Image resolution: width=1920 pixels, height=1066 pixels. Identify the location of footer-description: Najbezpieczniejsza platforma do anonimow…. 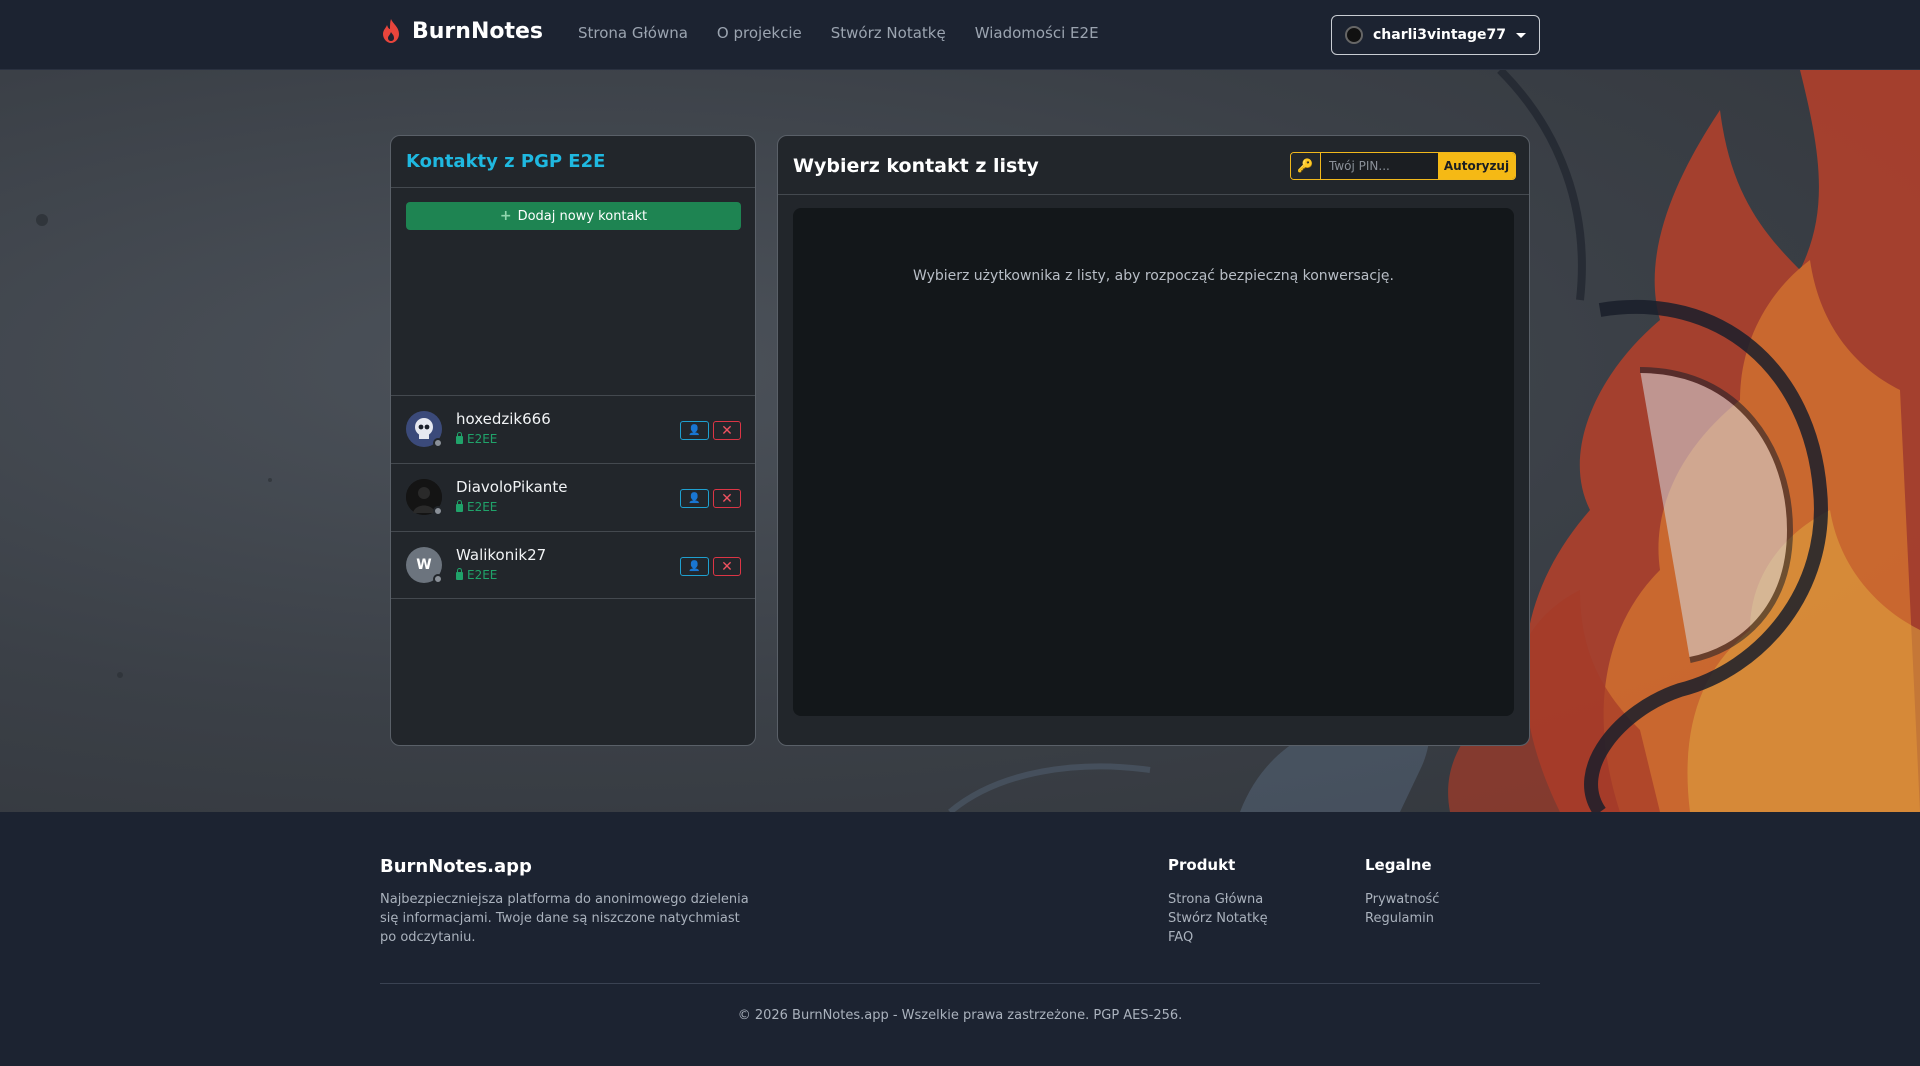
(564, 918).